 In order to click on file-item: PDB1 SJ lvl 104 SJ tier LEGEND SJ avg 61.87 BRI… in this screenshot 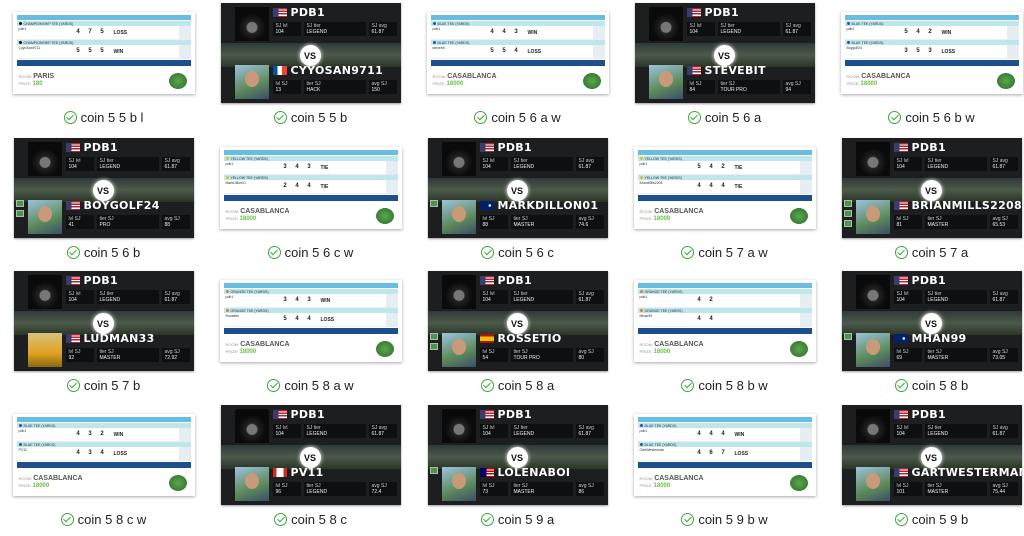, I will do `click(926, 202)`.